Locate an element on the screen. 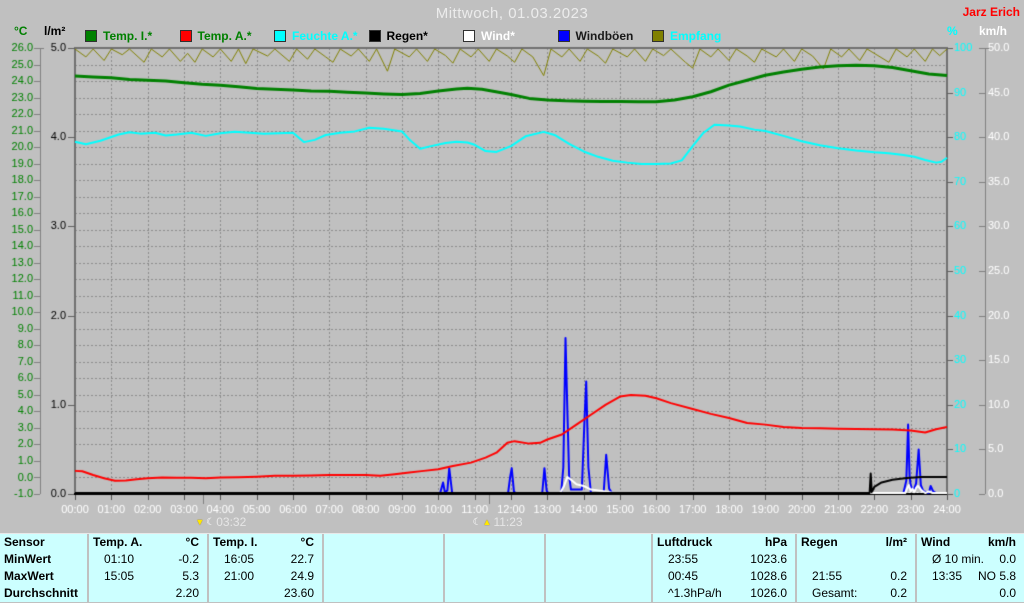 The width and height of the screenshot is (1024, 603). table-row-label: MinWert is located at coordinates (28, 559).